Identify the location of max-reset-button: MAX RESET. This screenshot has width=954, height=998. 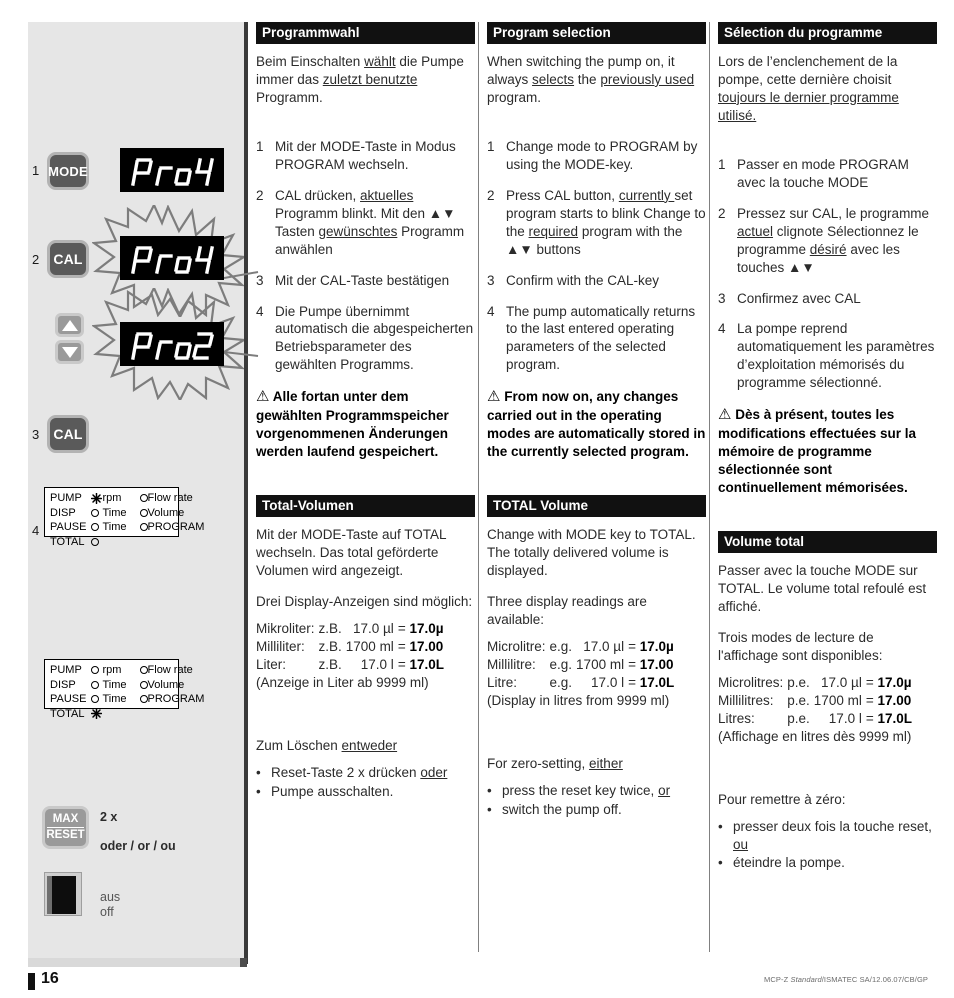
(65, 827).